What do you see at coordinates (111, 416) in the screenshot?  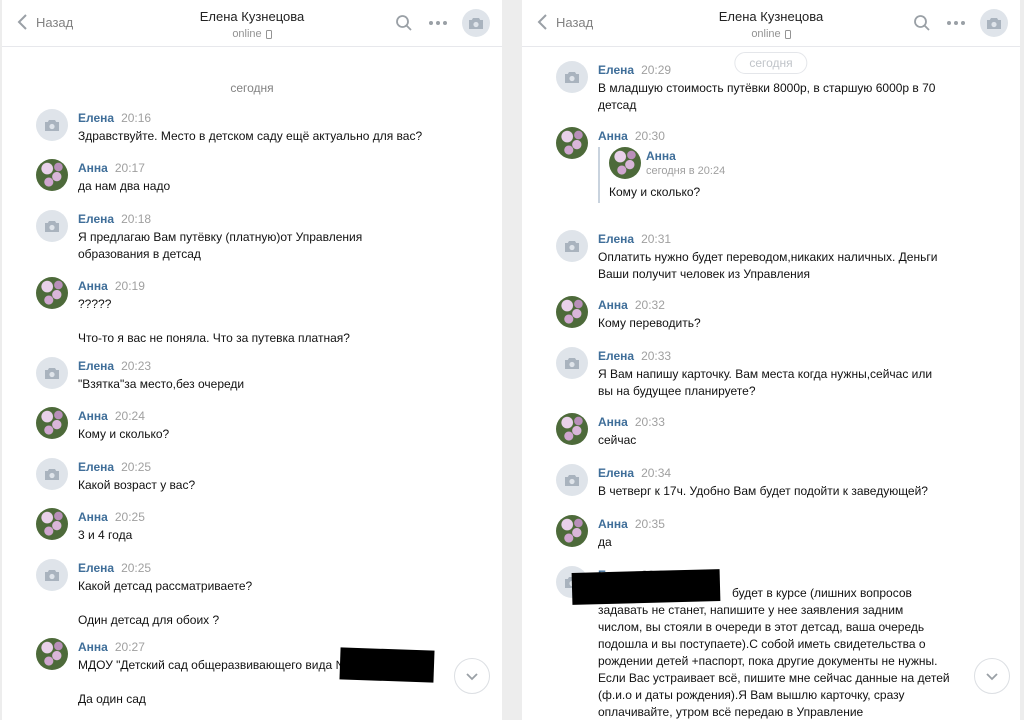 I see `message-header: Анна 20:24` at bounding box center [111, 416].